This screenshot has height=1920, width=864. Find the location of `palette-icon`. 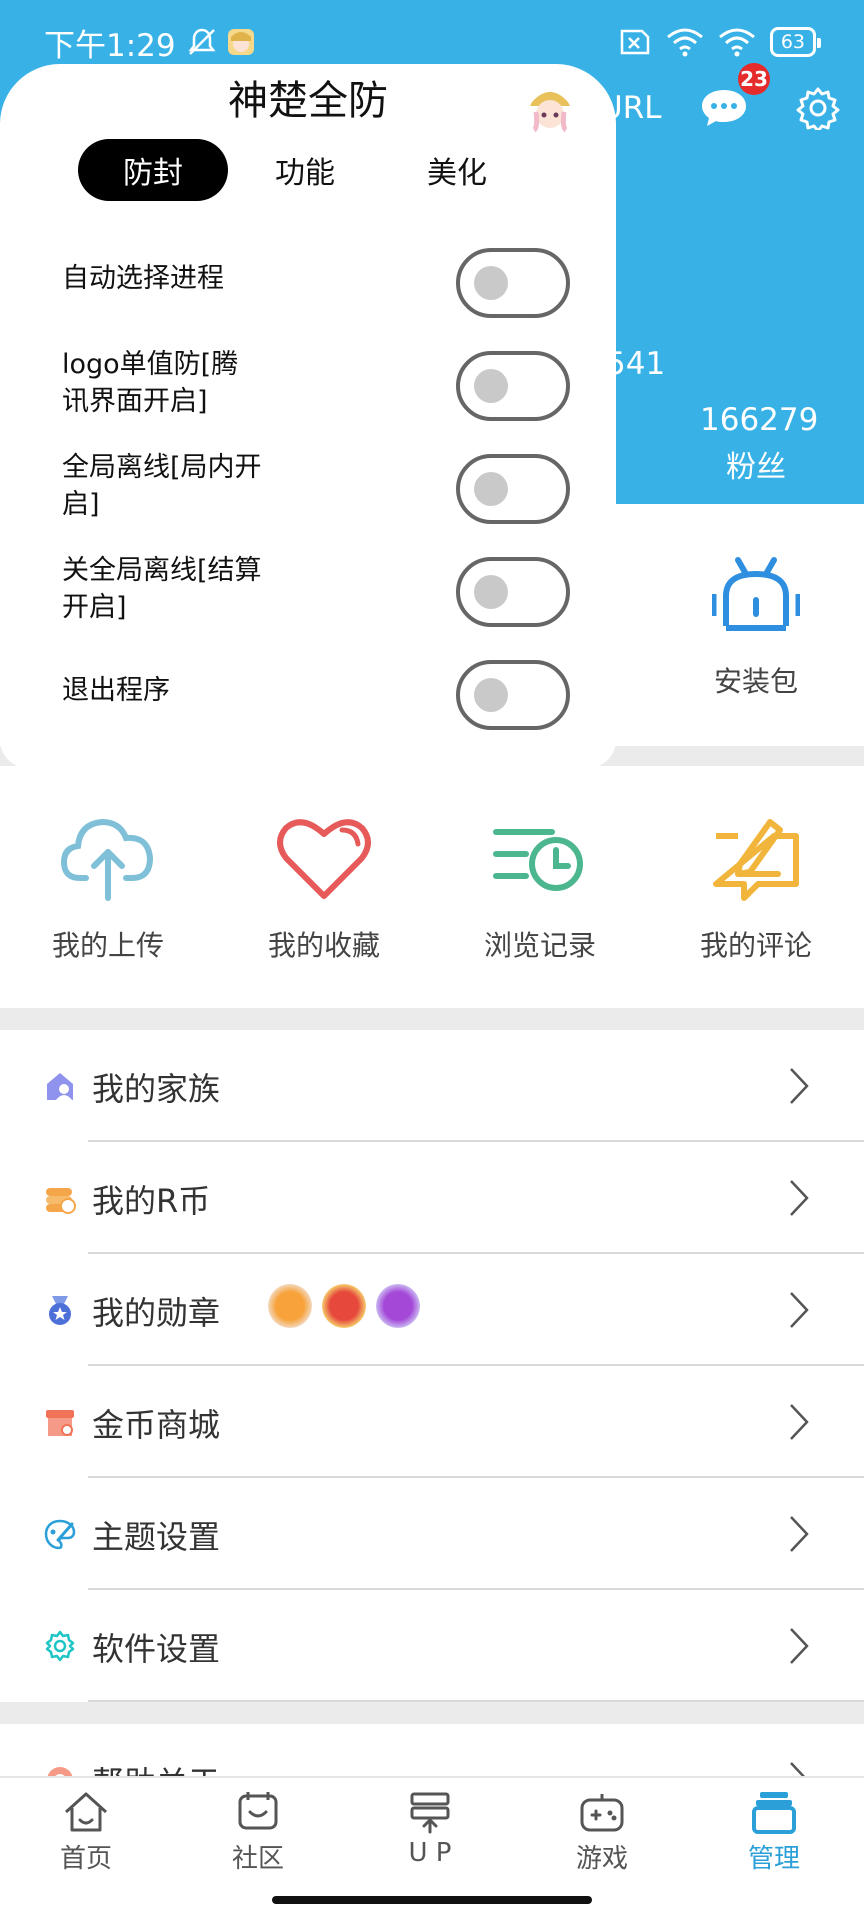

palette-icon is located at coordinates (60, 1534).